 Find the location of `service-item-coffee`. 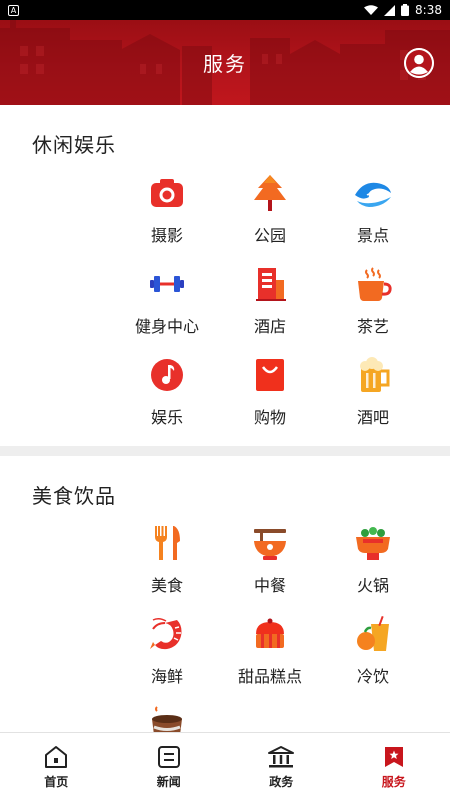

service-item-coffee is located at coordinates (167, 718).